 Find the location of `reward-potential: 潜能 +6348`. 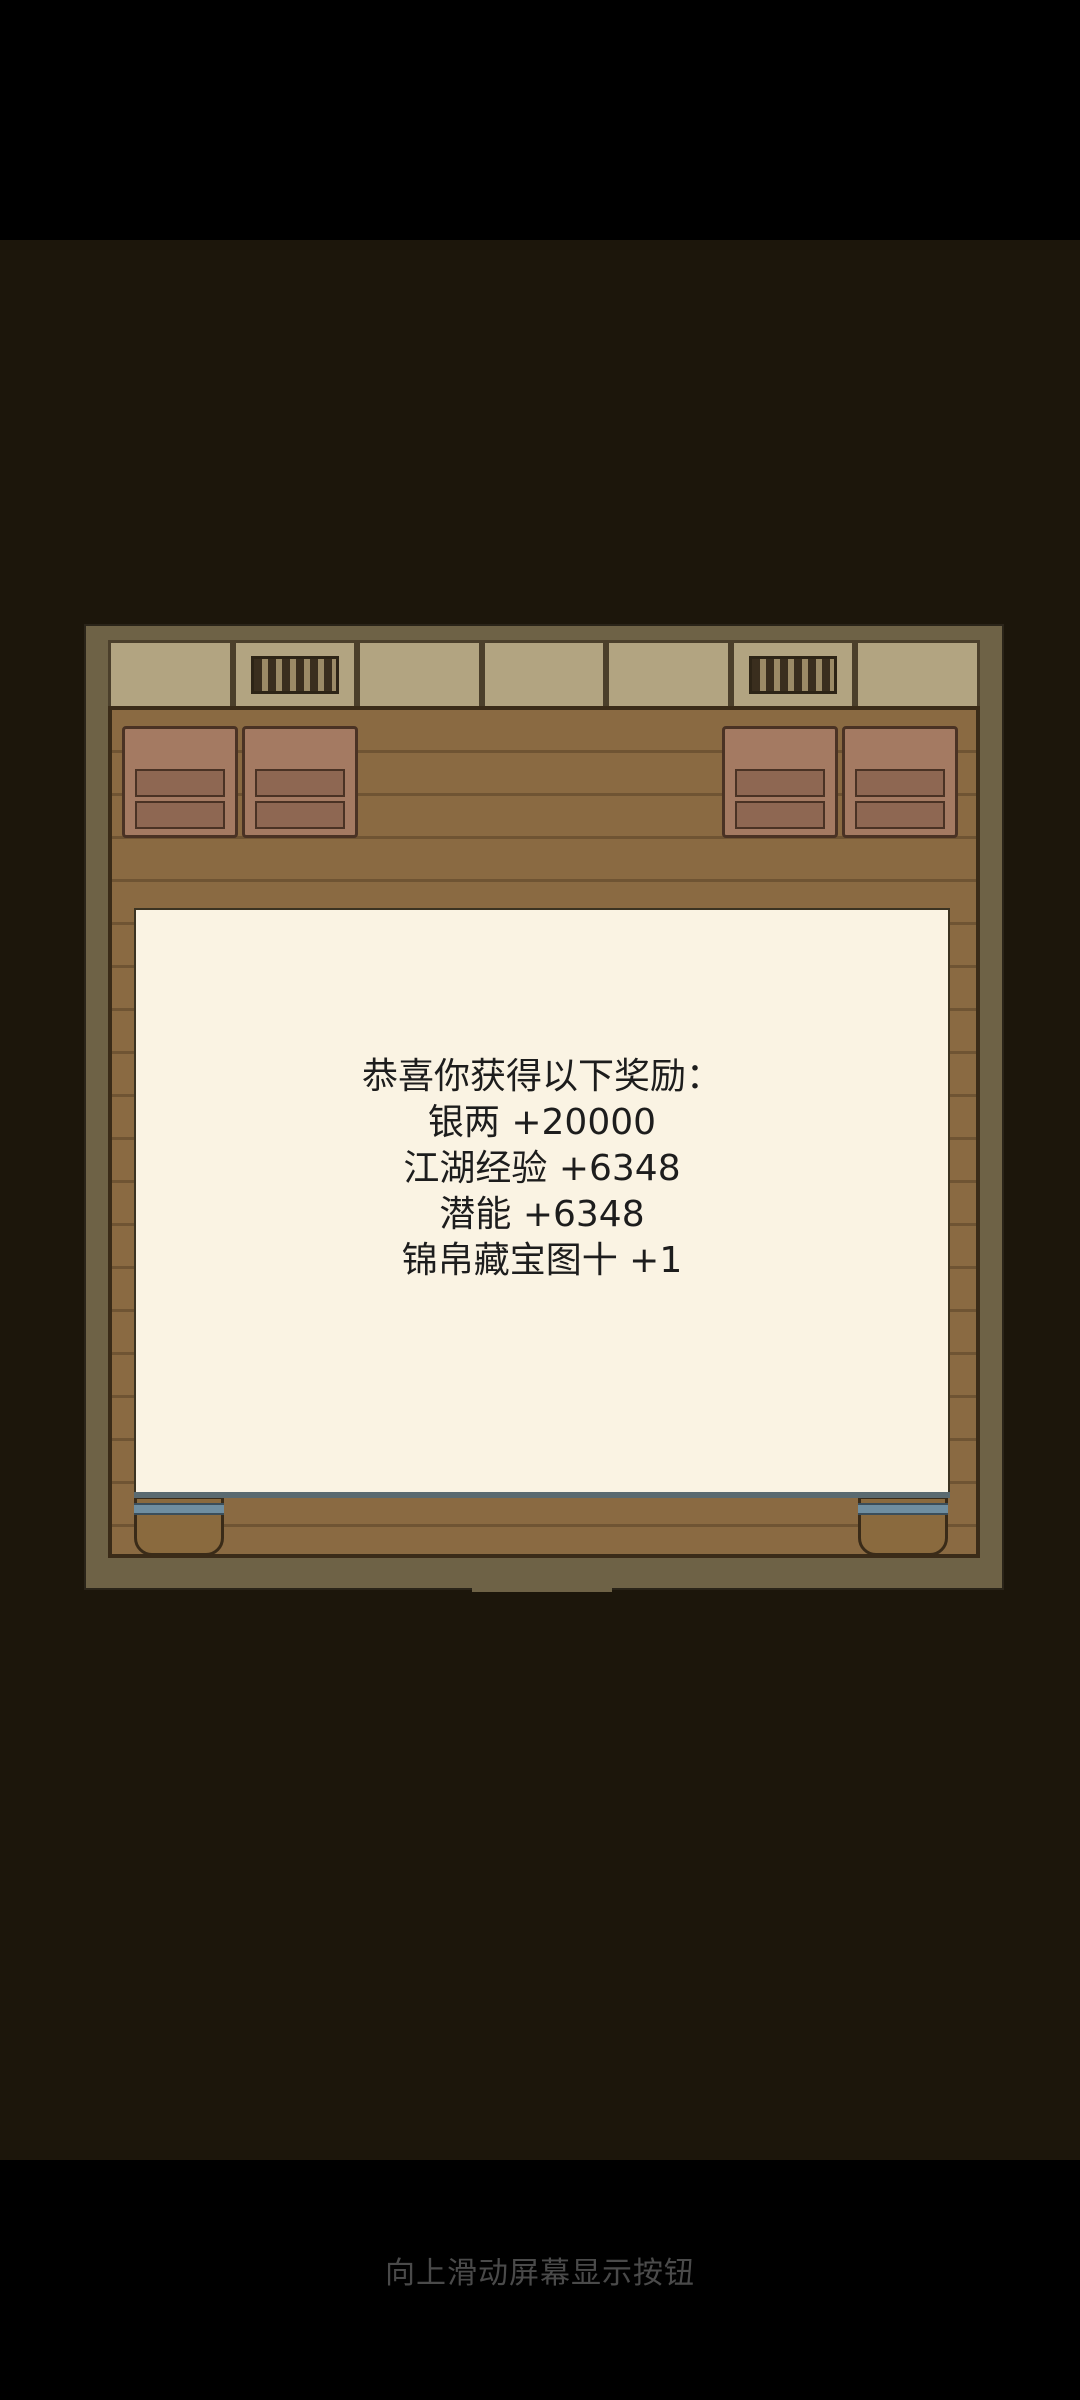

reward-potential: 潜能 +6348 is located at coordinates (542, 1214).